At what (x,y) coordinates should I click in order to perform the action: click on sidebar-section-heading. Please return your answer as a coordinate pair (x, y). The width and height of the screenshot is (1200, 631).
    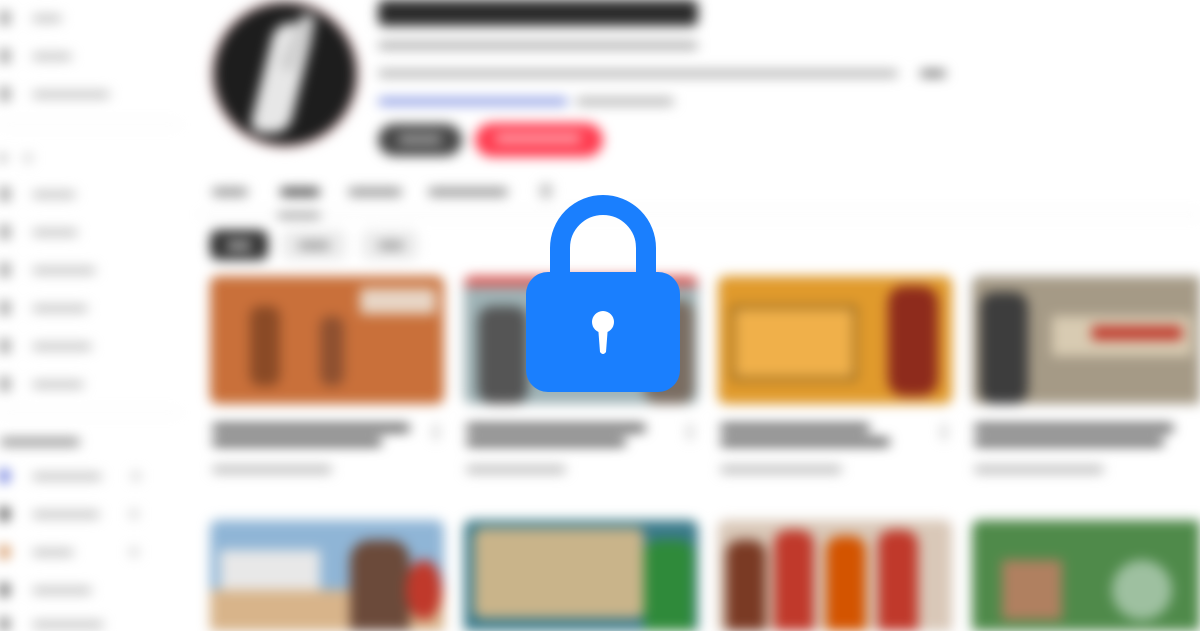
    Looking at the image, I should click on (40, 442).